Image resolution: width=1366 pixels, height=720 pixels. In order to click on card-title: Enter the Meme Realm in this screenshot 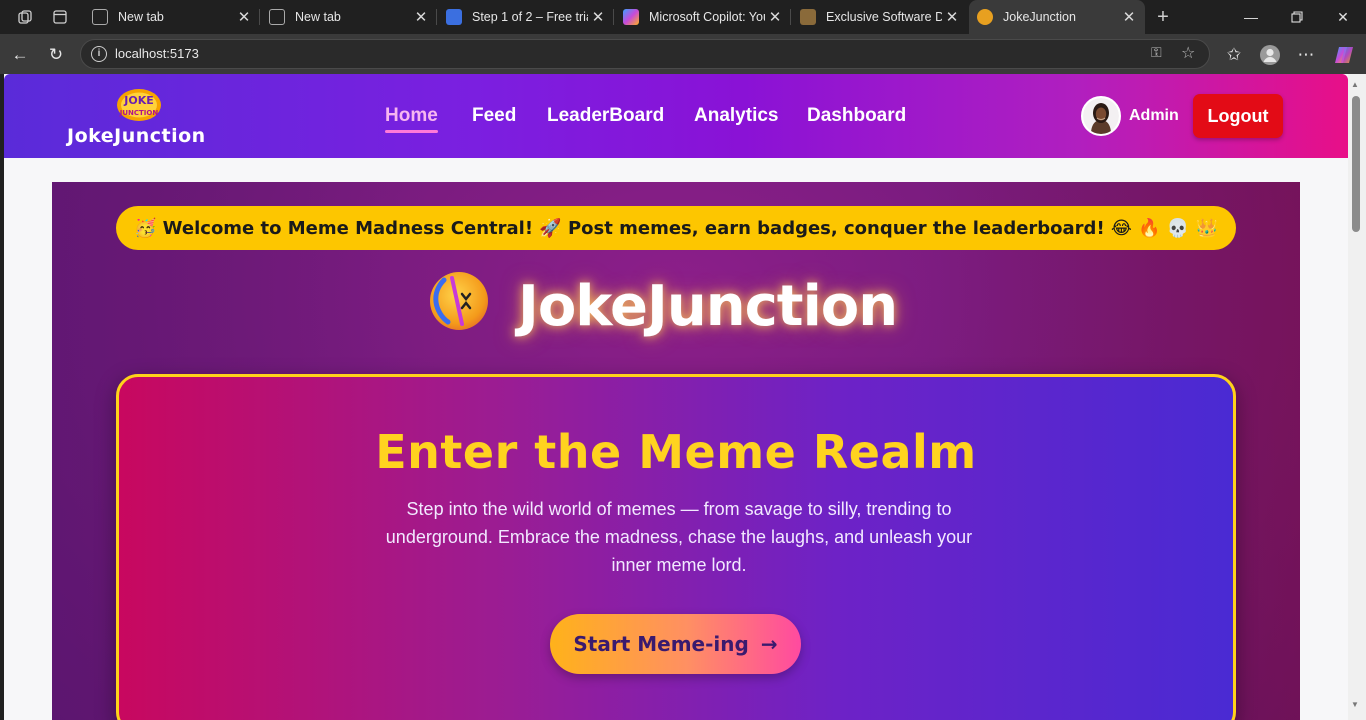, I will do `click(676, 452)`.